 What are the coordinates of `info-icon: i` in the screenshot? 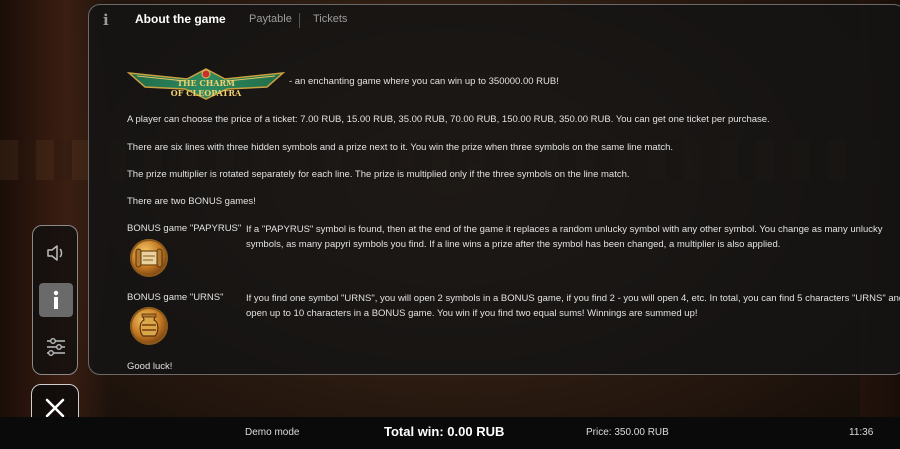 It's located at (106, 20).